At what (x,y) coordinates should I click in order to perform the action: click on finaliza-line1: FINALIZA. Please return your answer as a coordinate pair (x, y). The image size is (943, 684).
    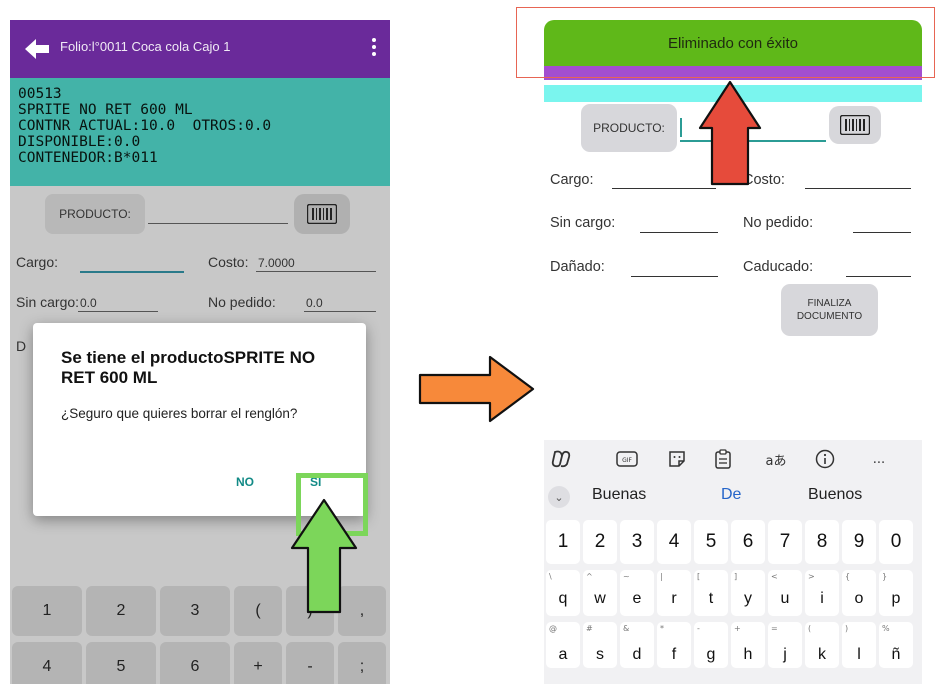
    Looking at the image, I should click on (829, 303).